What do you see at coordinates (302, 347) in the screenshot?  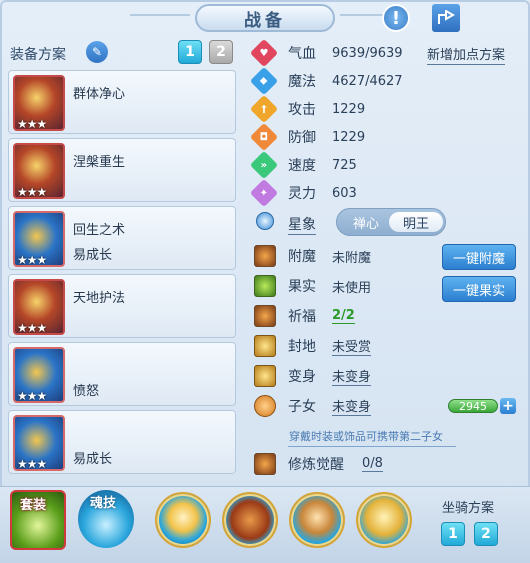 I see `prop-name: 封地` at bounding box center [302, 347].